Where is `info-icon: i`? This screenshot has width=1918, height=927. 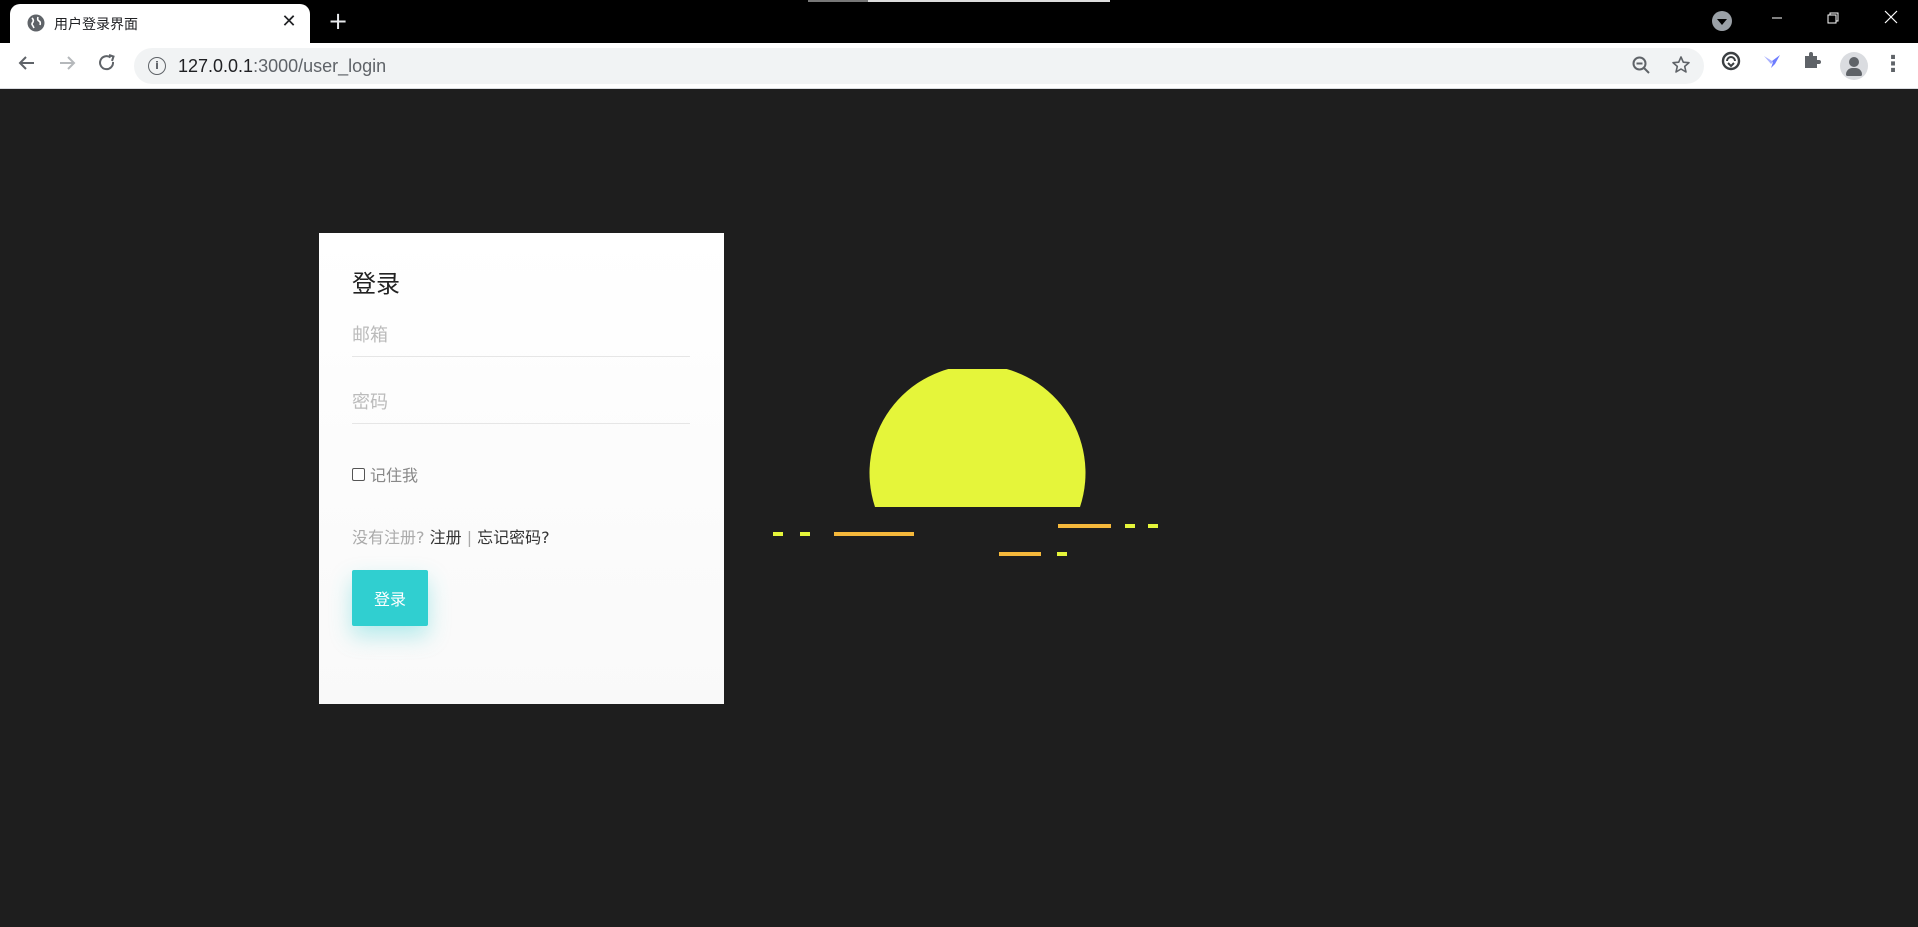
info-icon: i is located at coordinates (157, 66).